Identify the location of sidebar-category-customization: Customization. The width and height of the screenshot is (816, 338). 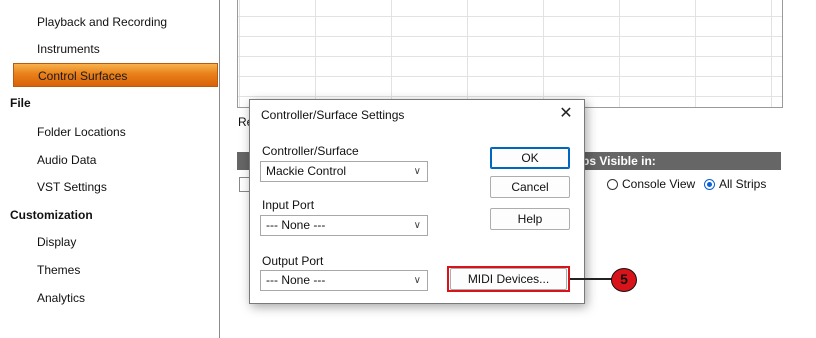
(51, 215).